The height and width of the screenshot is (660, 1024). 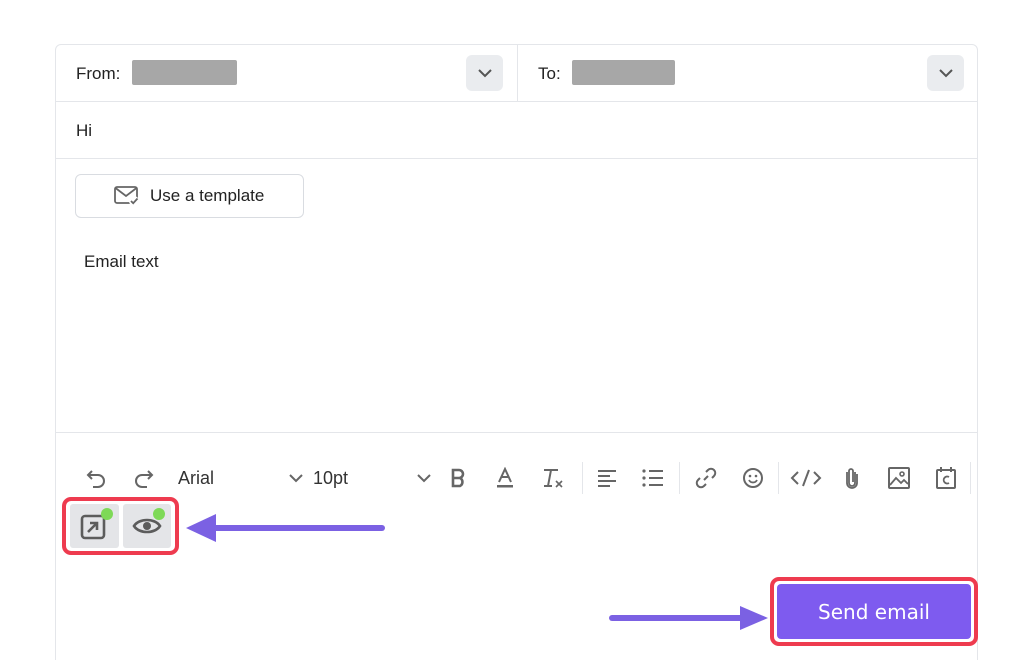 What do you see at coordinates (120, 526) in the screenshot?
I see `addon-buttons-highlight` at bounding box center [120, 526].